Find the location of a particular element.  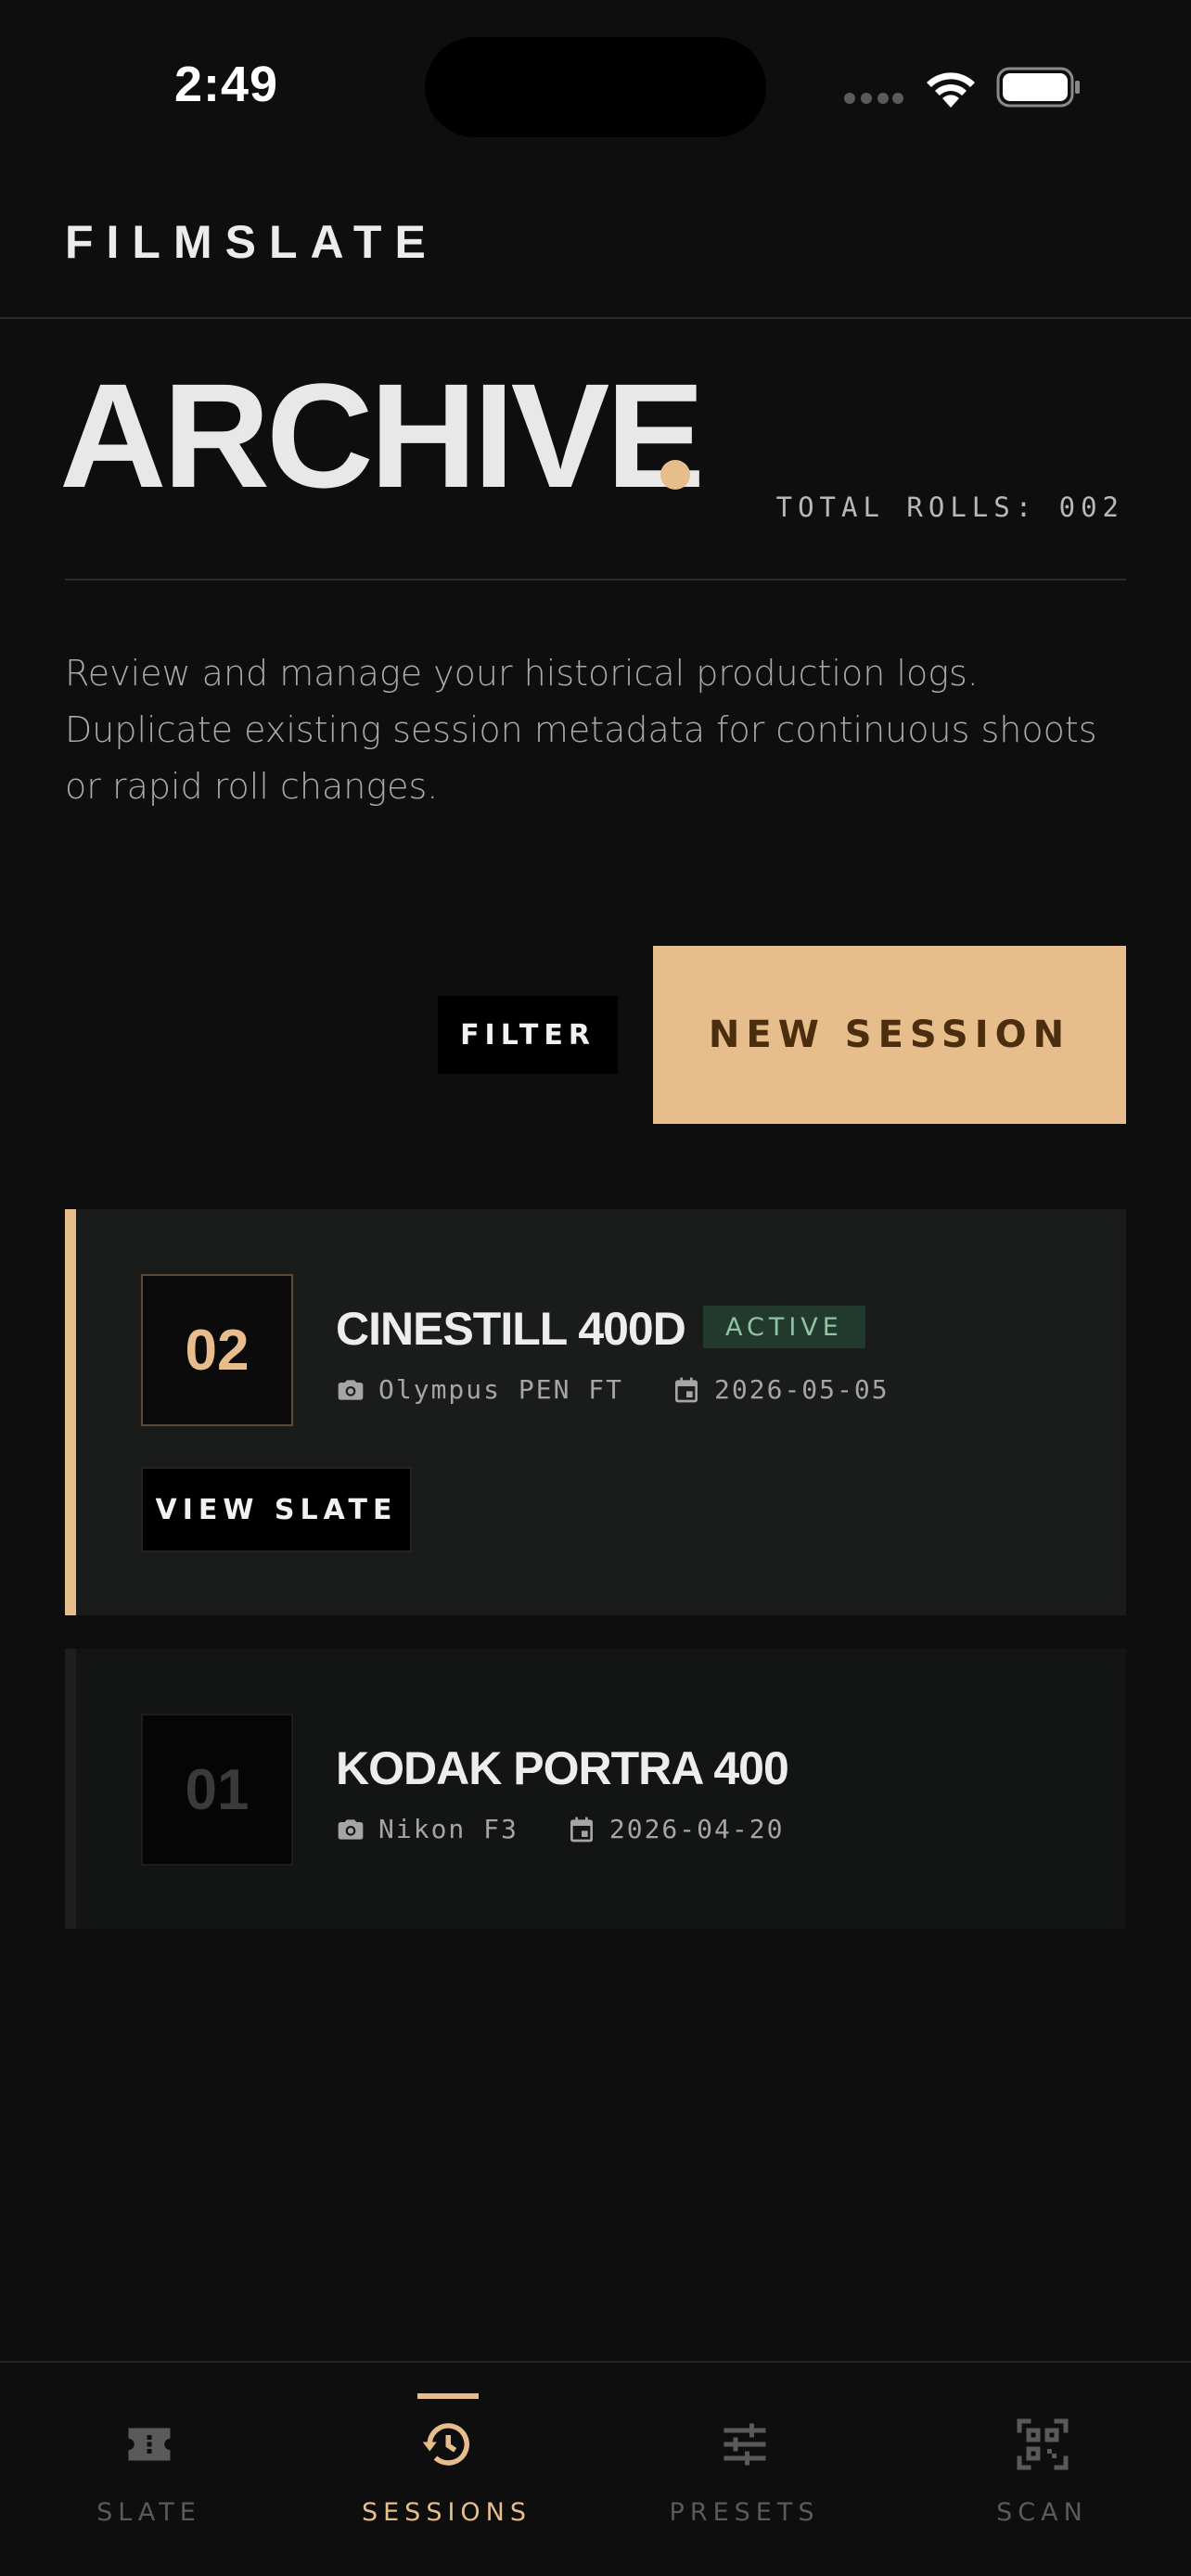

status-badge: ACTIVE is located at coordinates (784, 1327).